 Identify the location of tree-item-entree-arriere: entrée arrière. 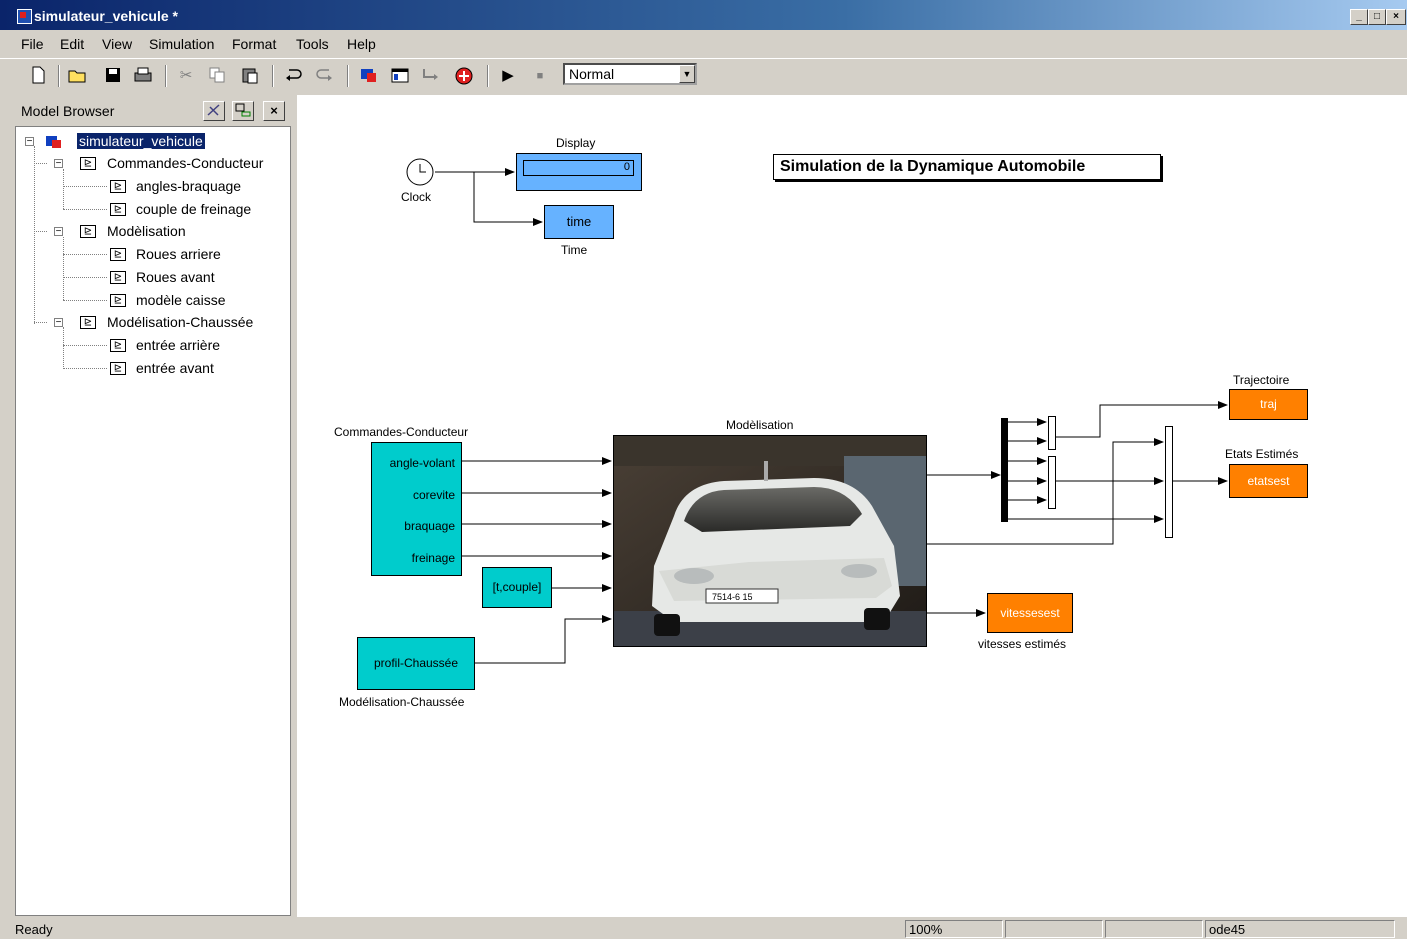
(178, 345).